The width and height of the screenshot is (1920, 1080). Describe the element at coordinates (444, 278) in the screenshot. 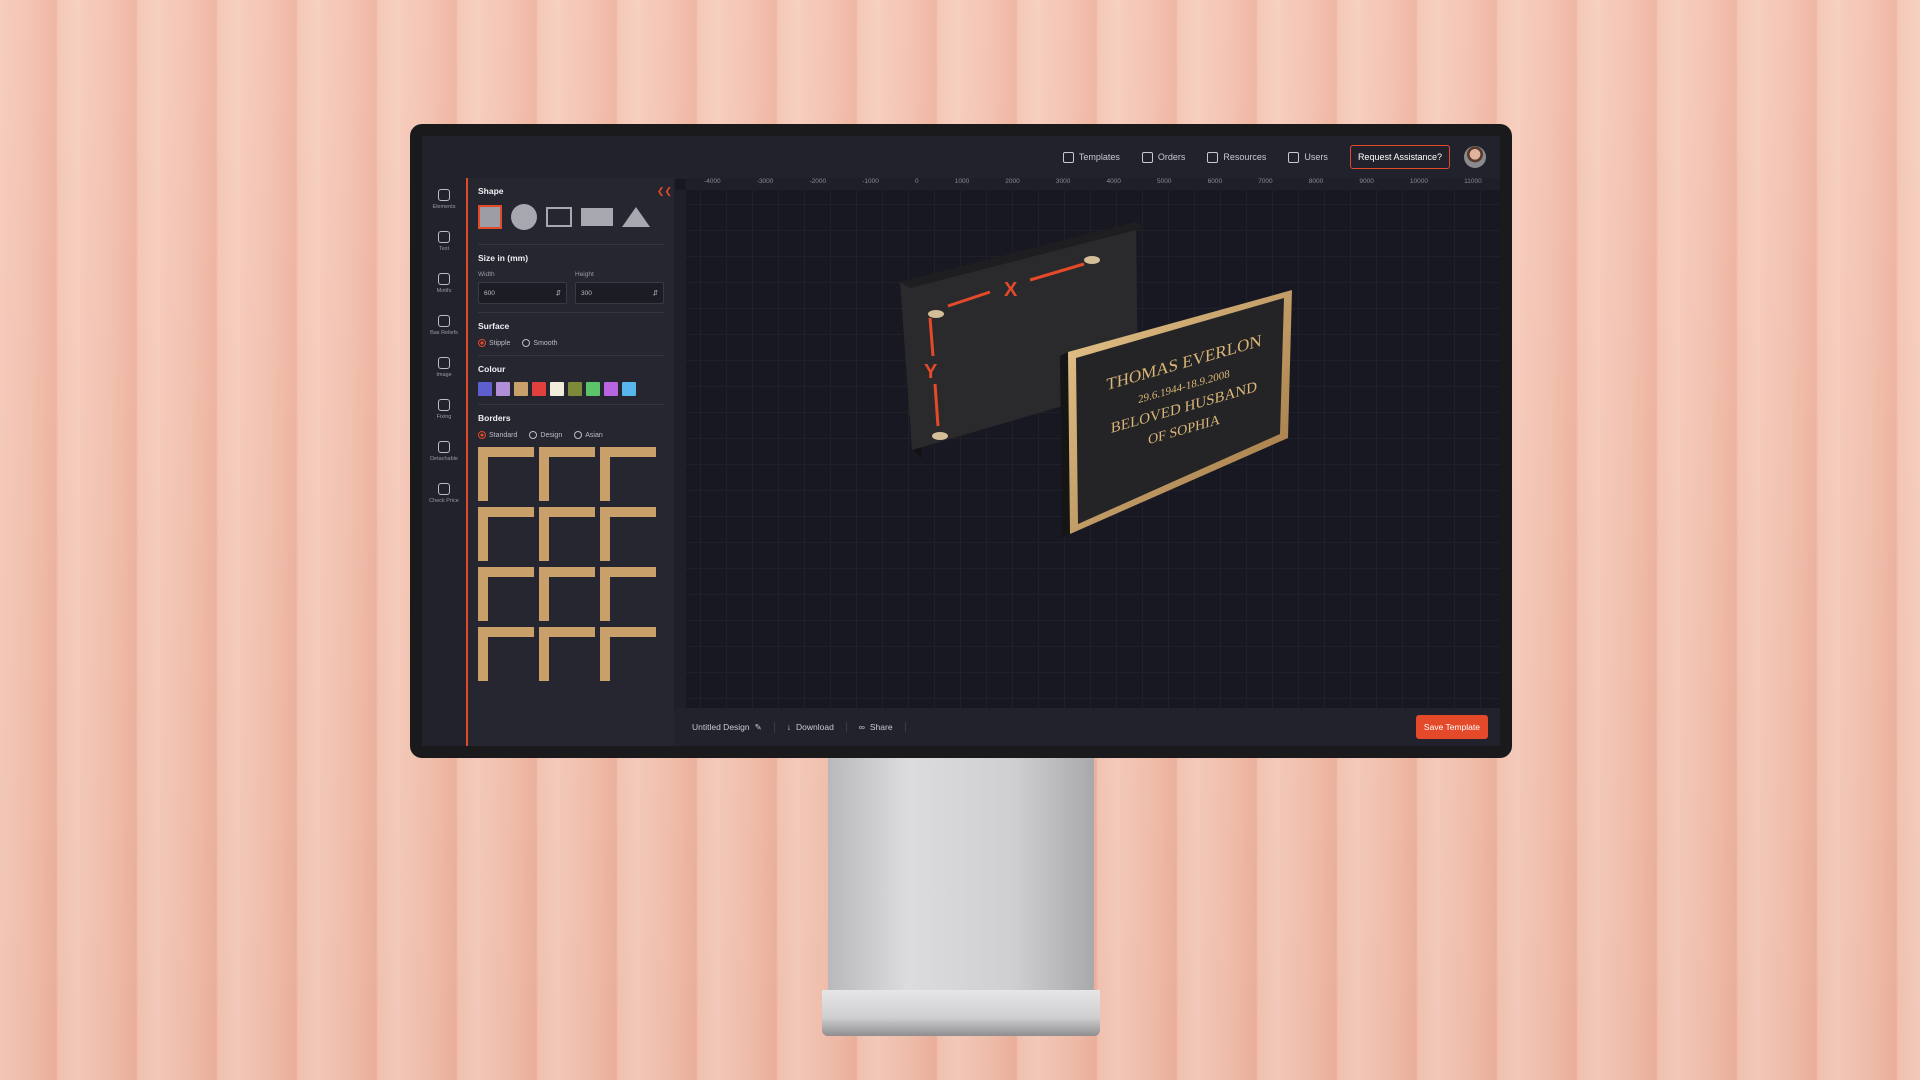

I see `motif-icon` at that location.